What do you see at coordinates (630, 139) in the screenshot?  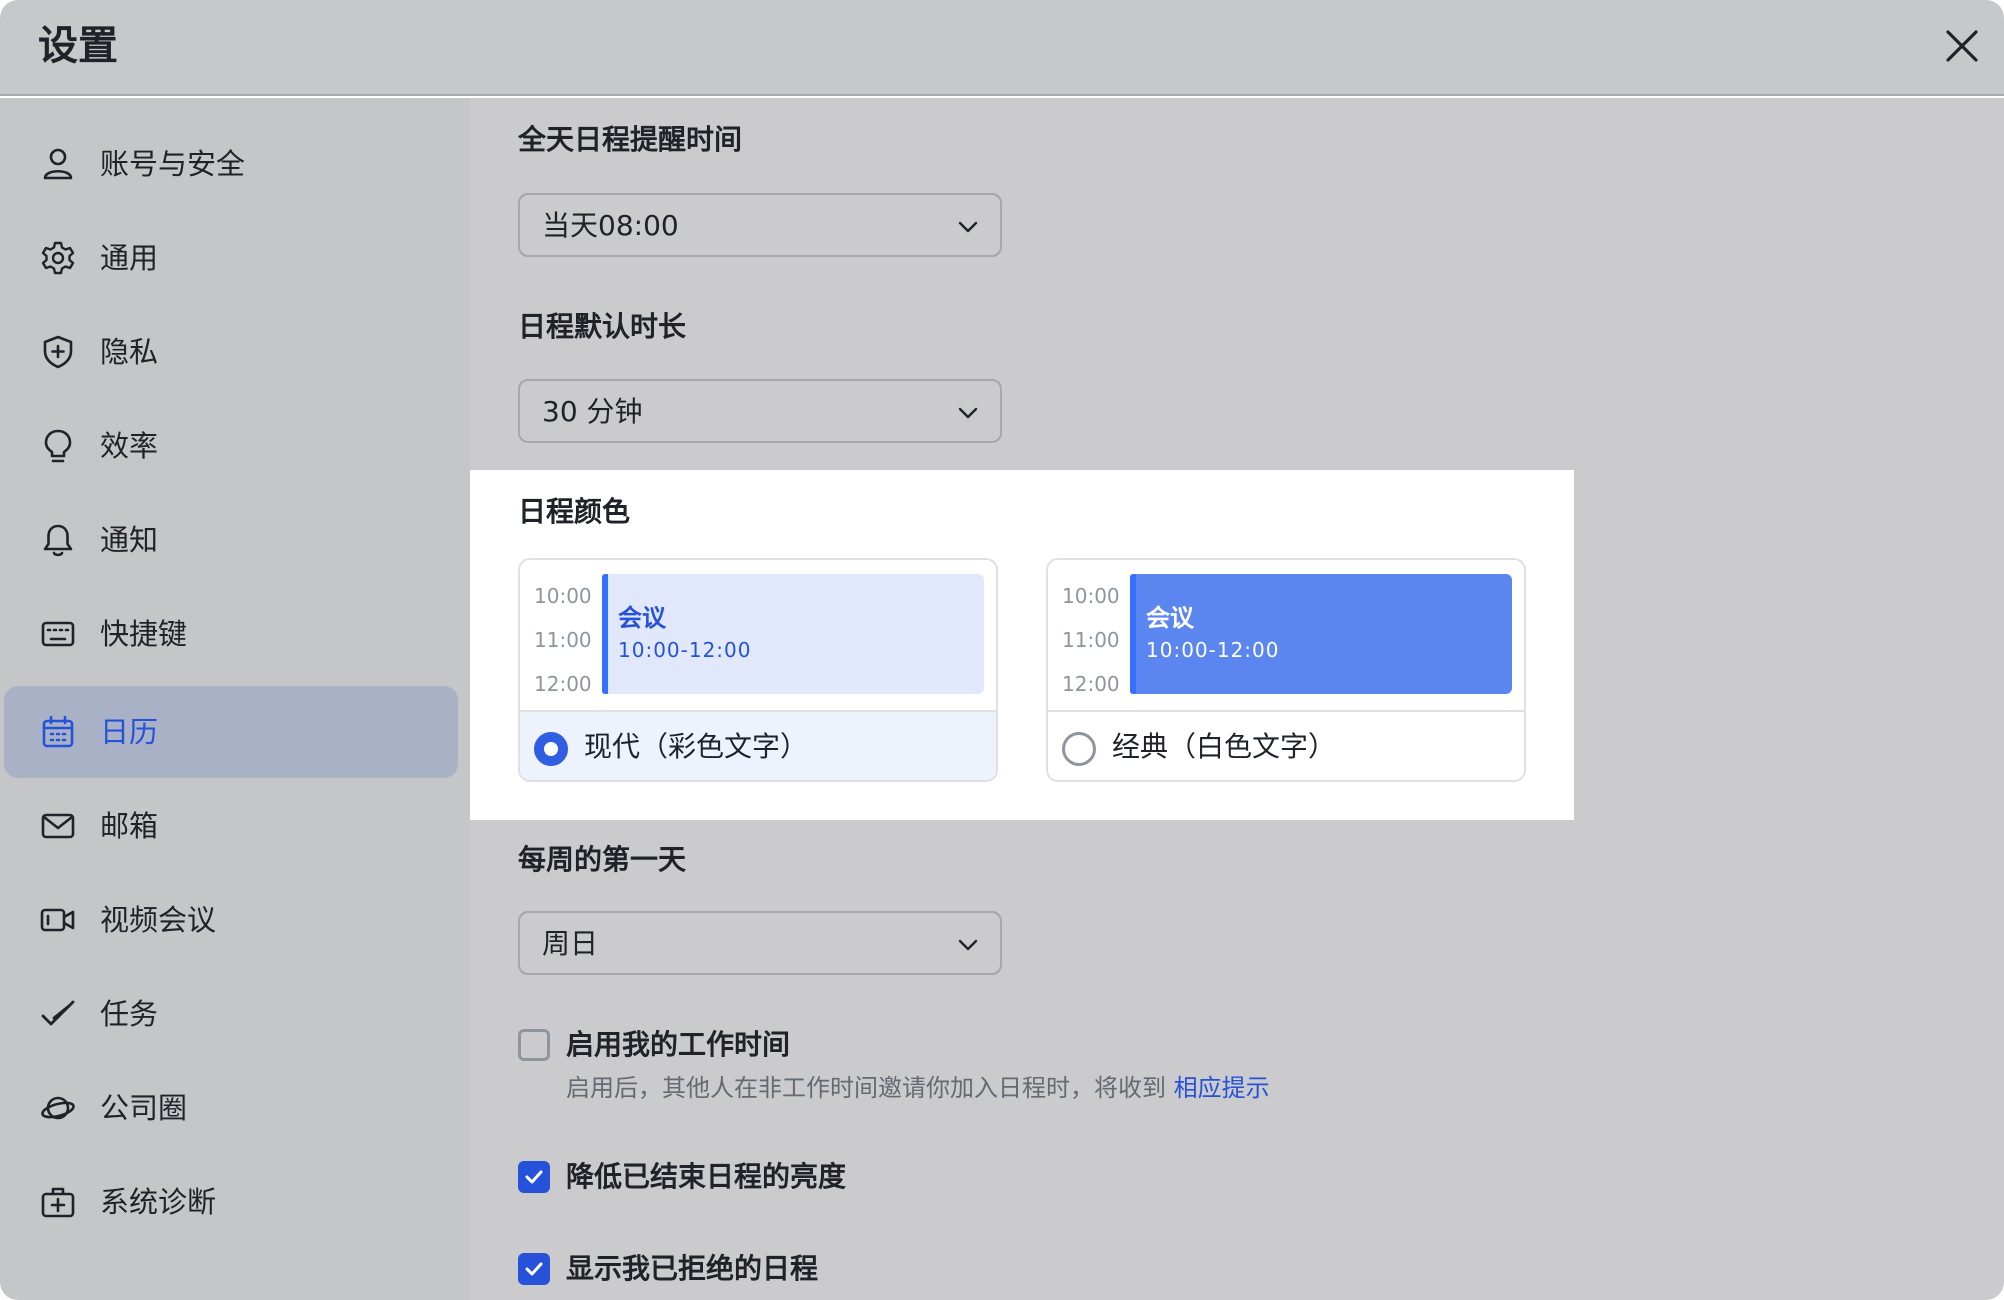 I see `allday-reminder-title: 全天日程提醒时间` at bounding box center [630, 139].